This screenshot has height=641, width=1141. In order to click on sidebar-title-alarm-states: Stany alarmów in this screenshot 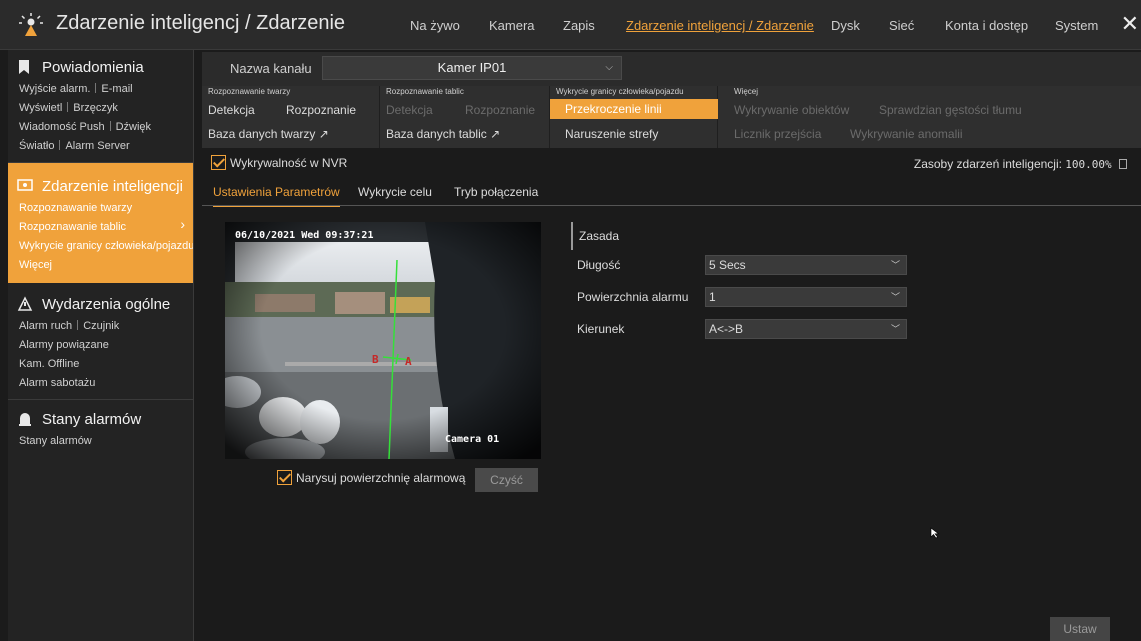, I will do `click(92, 419)`.